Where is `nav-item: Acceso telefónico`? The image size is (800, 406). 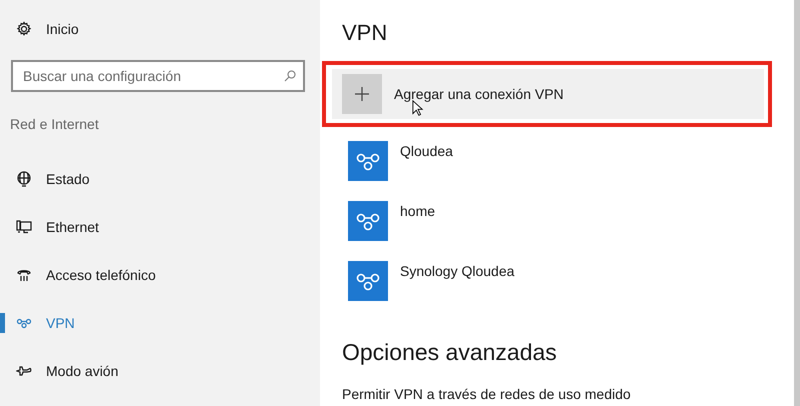
nav-item: Acceso telefónico is located at coordinates (160, 275).